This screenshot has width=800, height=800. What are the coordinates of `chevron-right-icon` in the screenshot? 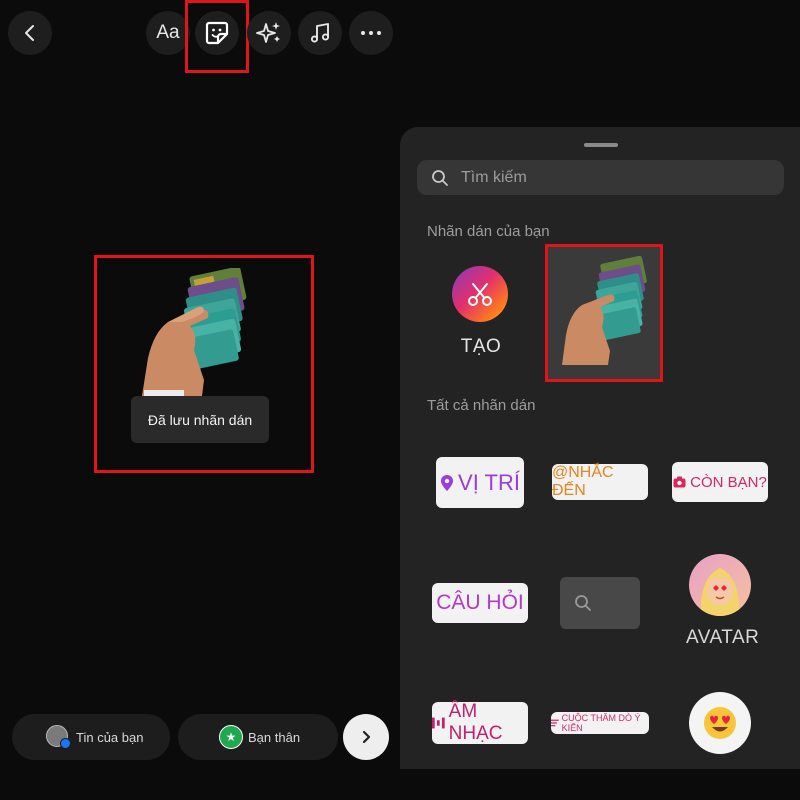 It's located at (366, 737).